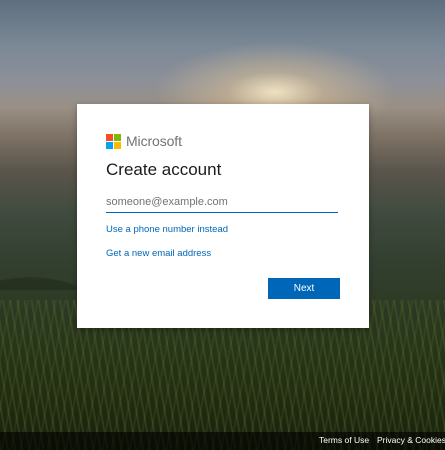 Image resolution: width=445 pixels, height=450 pixels. I want to click on email-input, so click(222, 202).